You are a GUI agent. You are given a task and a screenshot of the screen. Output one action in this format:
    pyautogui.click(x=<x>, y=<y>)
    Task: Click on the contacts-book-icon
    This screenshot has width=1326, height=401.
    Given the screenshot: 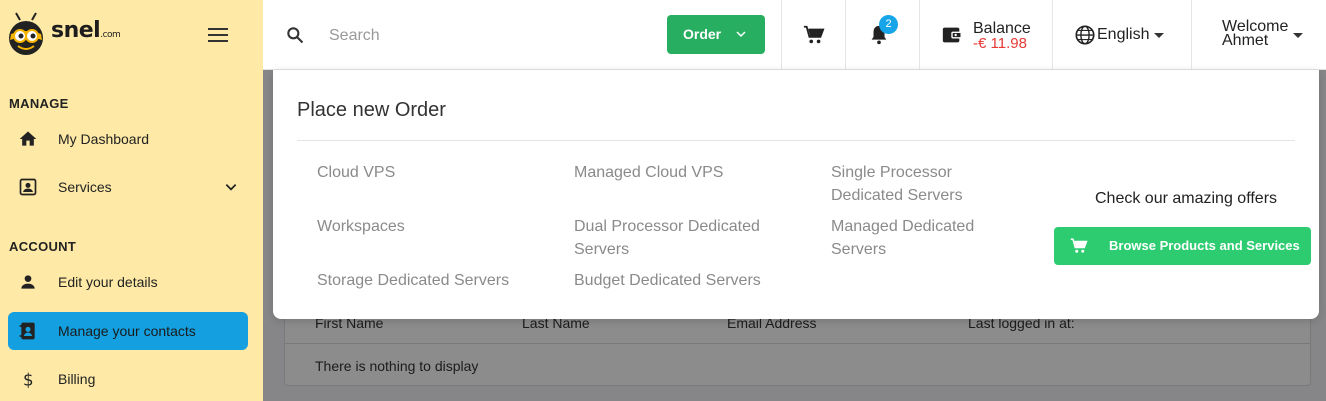 What is the action you would take?
    pyautogui.click(x=27, y=331)
    